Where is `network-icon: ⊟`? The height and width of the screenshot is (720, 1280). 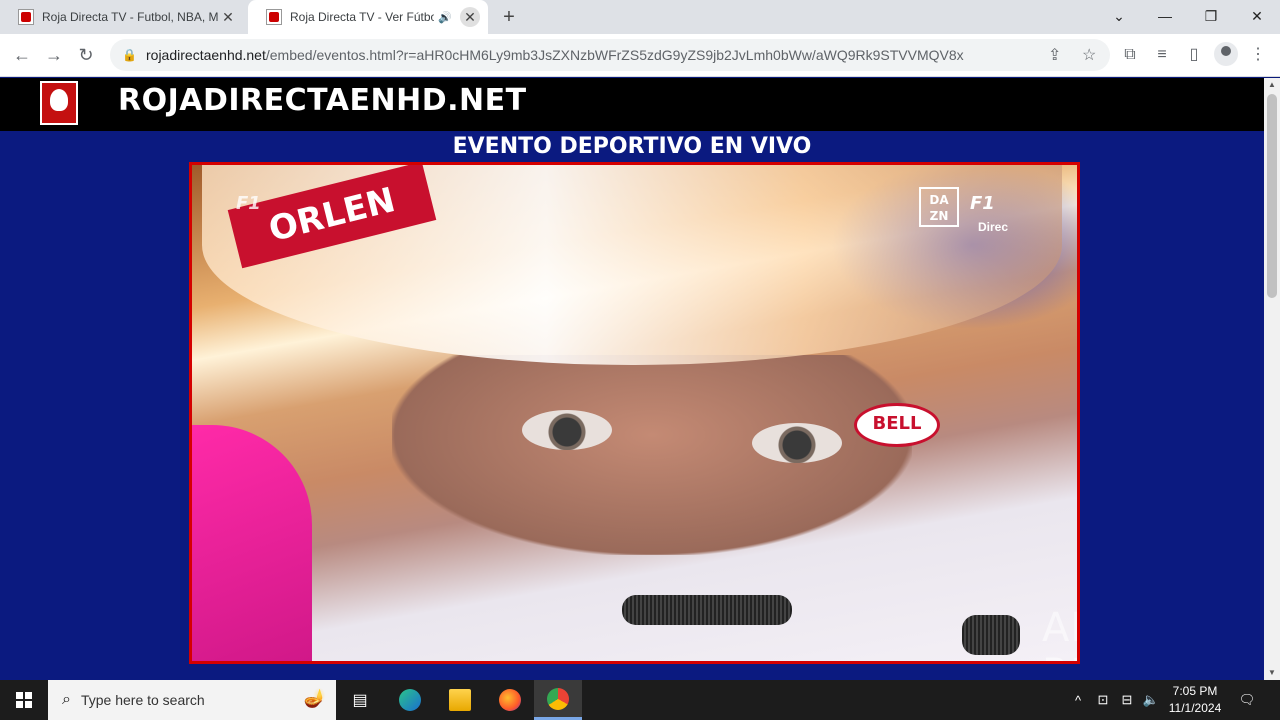 network-icon: ⊟ is located at coordinates (1127, 700).